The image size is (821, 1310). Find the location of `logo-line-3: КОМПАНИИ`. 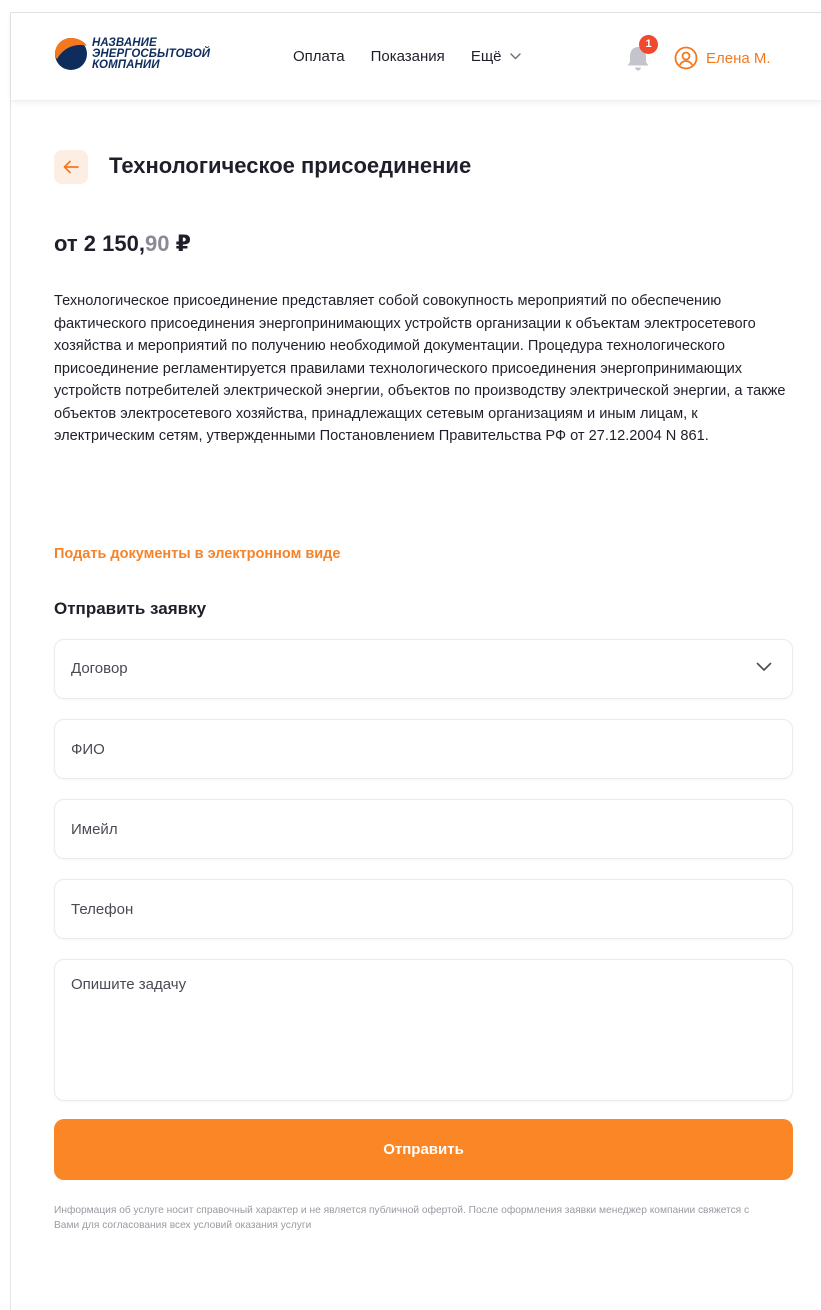

logo-line-3: КОМПАНИИ is located at coordinates (126, 64).